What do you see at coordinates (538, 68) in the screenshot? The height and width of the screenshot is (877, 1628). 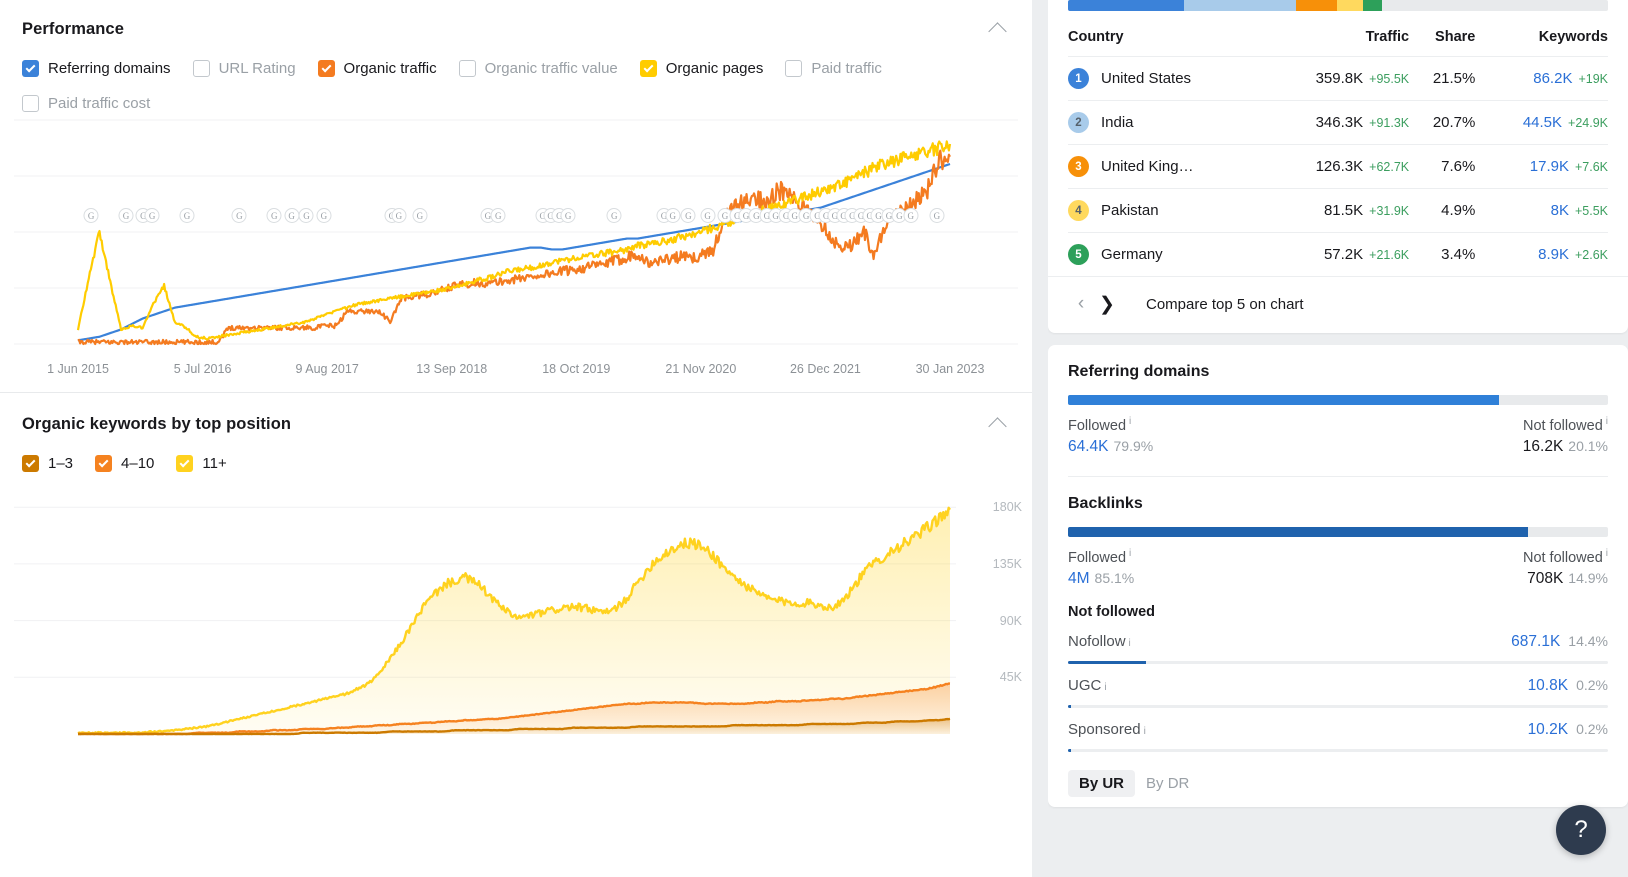 I see `performance-legend-item-3: Organic traffic value` at bounding box center [538, 68].